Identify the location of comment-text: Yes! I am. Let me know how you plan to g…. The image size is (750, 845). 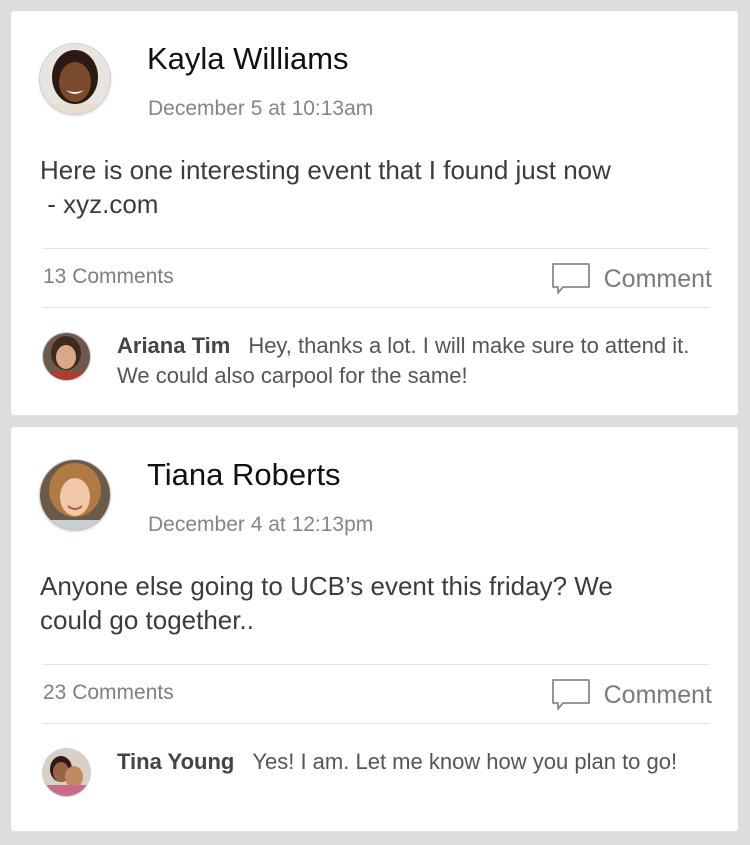
(465, 761).